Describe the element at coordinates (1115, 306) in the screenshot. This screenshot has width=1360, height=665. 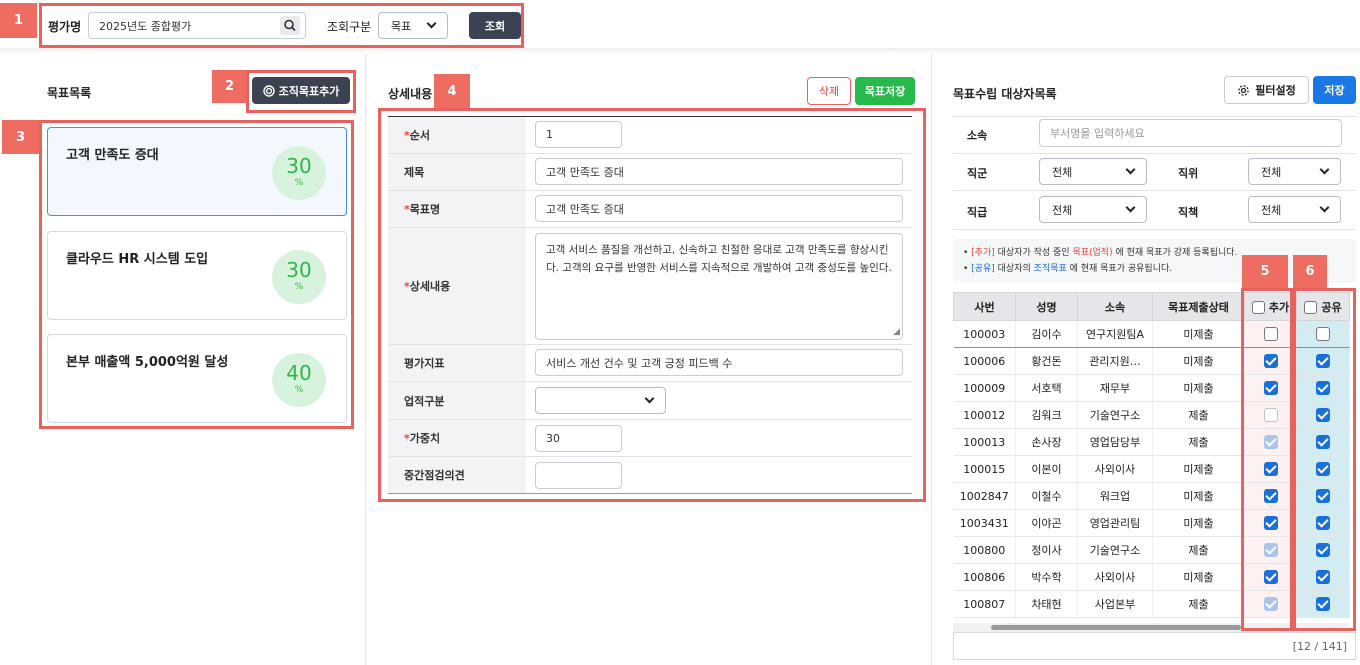
I see `col-header-dept: 소속` at that location.